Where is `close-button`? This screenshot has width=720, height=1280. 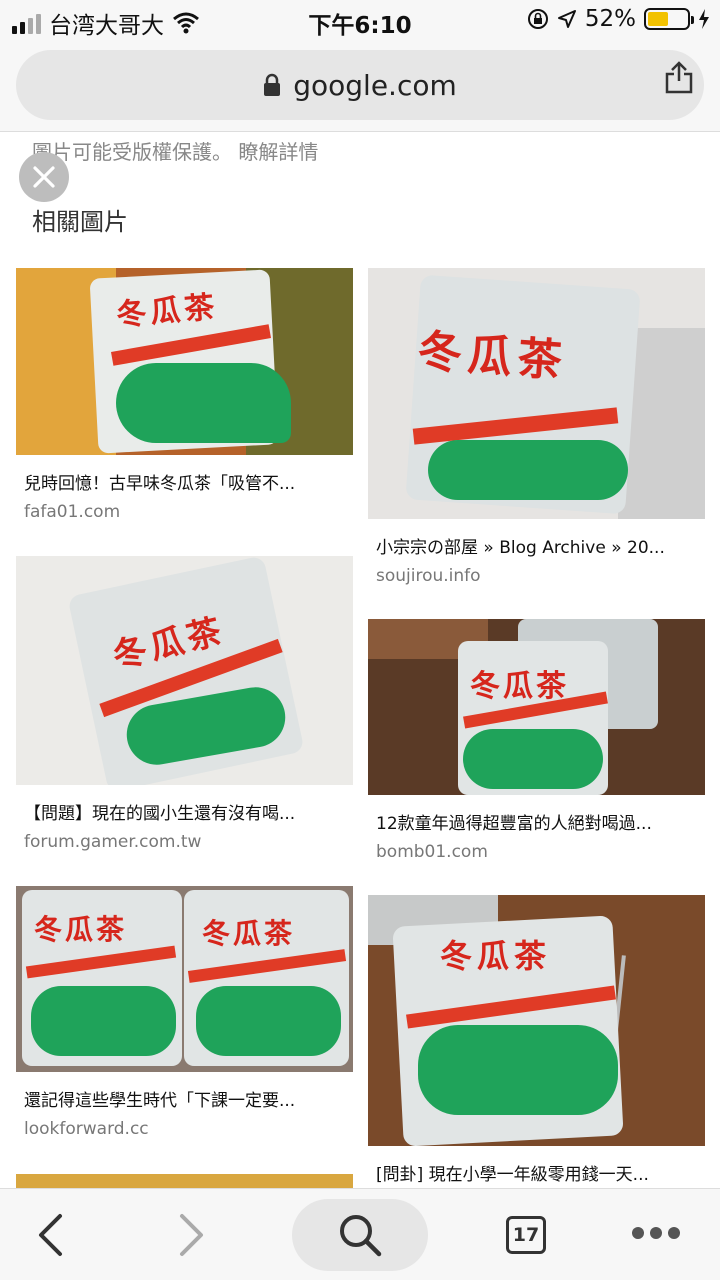
close-button is located at coordinates (44, 177).